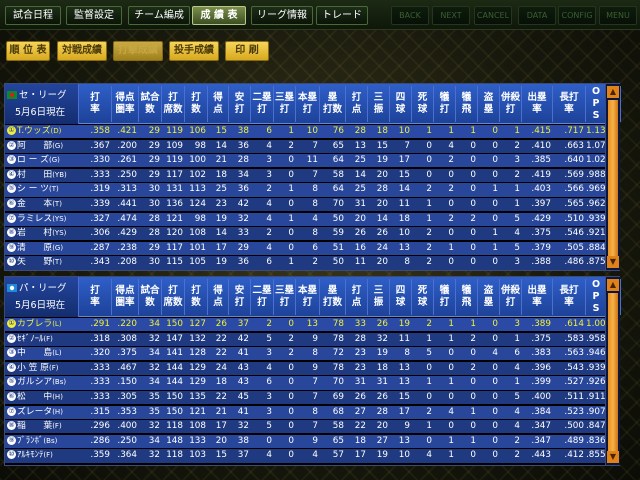  I want to click on tab-11: MENU, so click(618, 15).